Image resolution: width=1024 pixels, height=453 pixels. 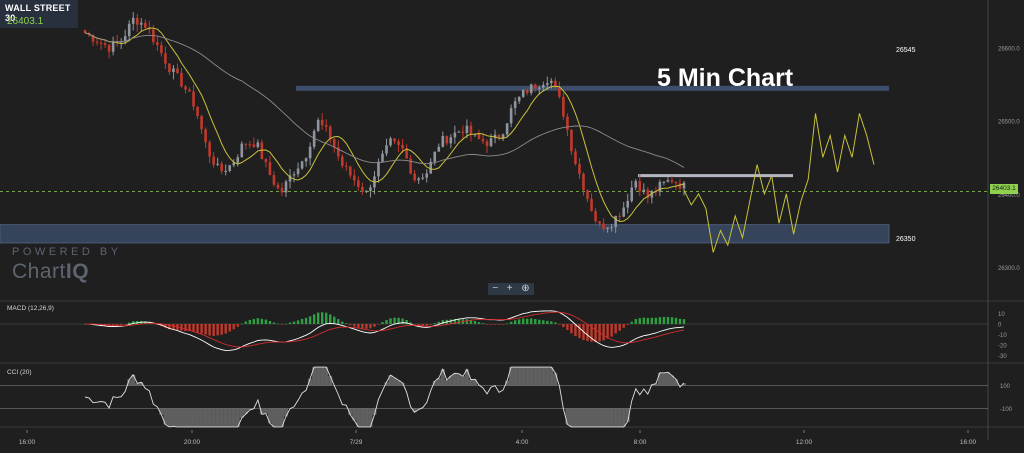 What do you see at coordinates (525, 289) in the screenshot?
I see `zoom-reset-icon: ⊕` at bounding box center [525, 289].